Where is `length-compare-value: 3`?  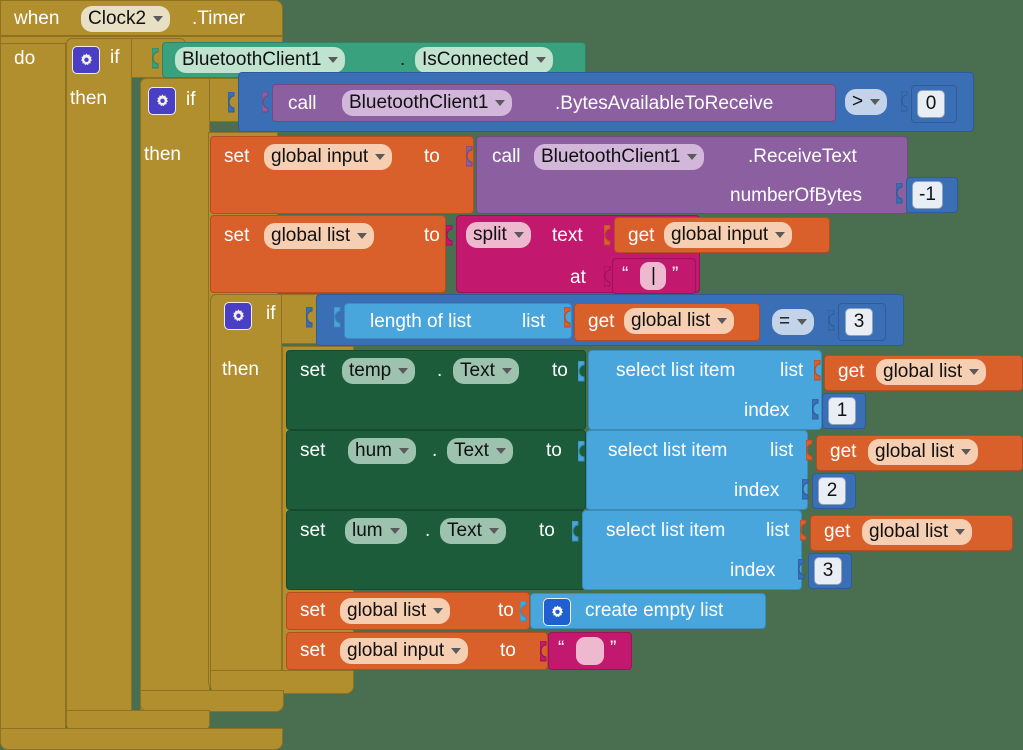
length-compare-value: 3 is located at coordinates (859, 322).